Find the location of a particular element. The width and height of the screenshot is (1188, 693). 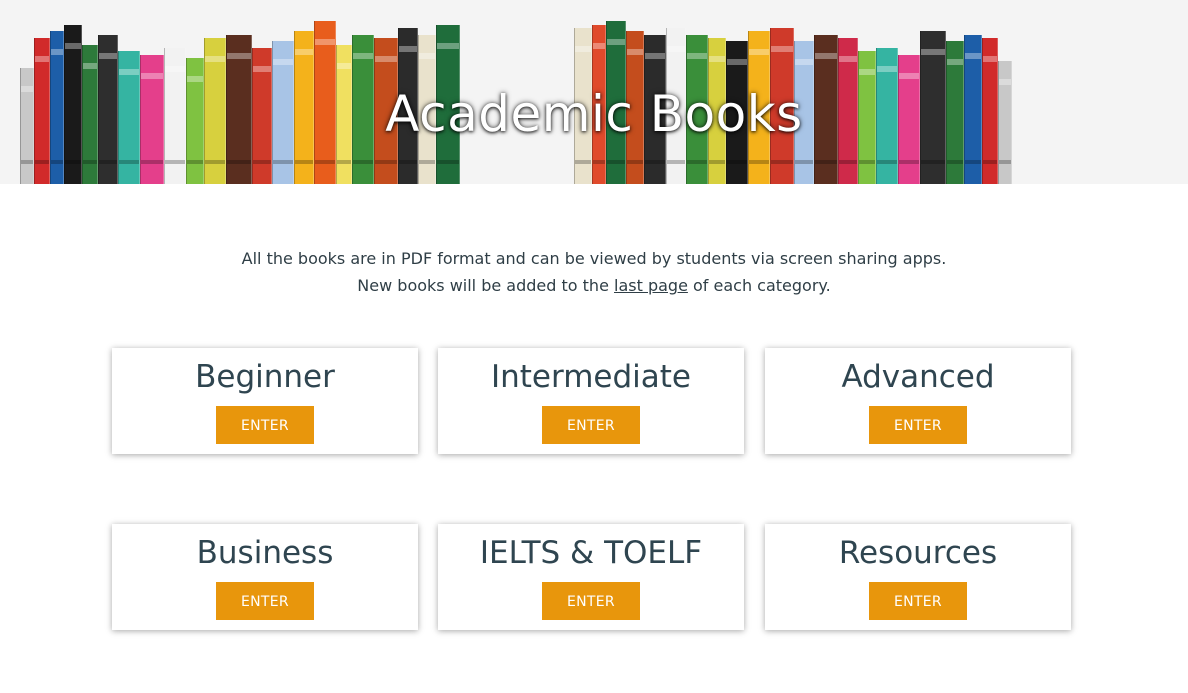

category-title: Advanced is located at coordinates (918, 377).